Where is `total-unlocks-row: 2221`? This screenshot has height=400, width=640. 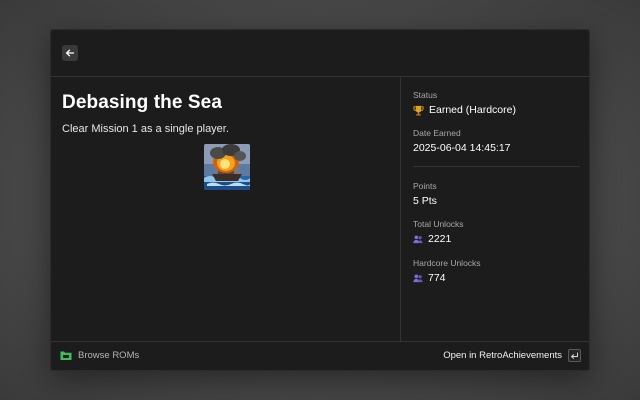 total-unlocks-row: 2221 is located at coordinates (432, 239).